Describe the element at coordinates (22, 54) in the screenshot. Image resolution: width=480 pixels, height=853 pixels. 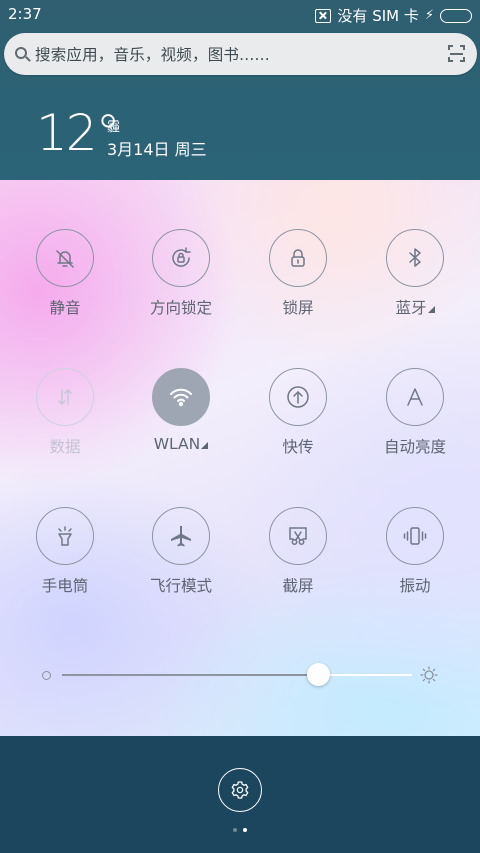
I see `search-icon` at that location.